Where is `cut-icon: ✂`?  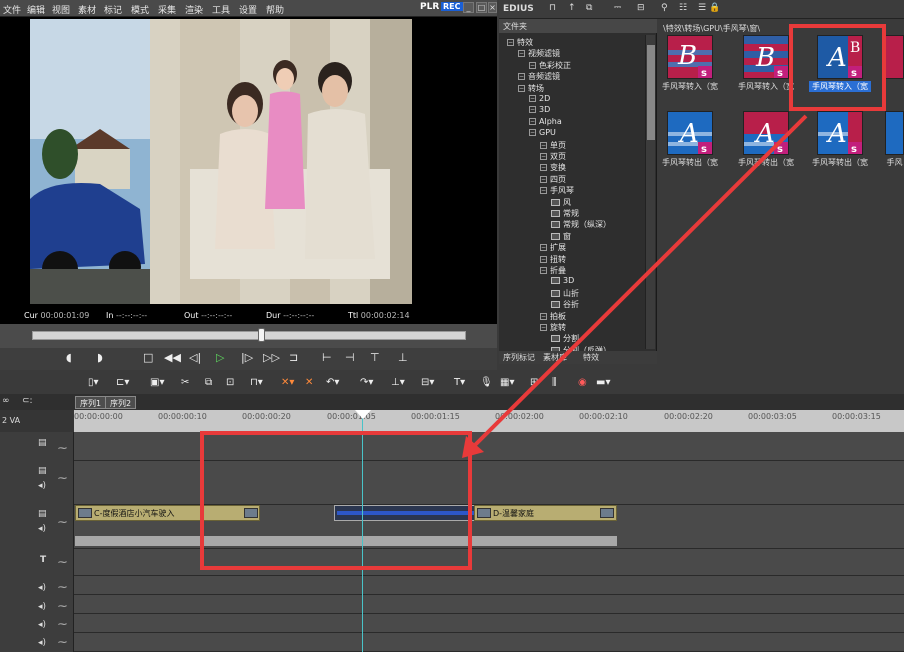 cut-icon: ✂ is located at coordinates (185, 382).